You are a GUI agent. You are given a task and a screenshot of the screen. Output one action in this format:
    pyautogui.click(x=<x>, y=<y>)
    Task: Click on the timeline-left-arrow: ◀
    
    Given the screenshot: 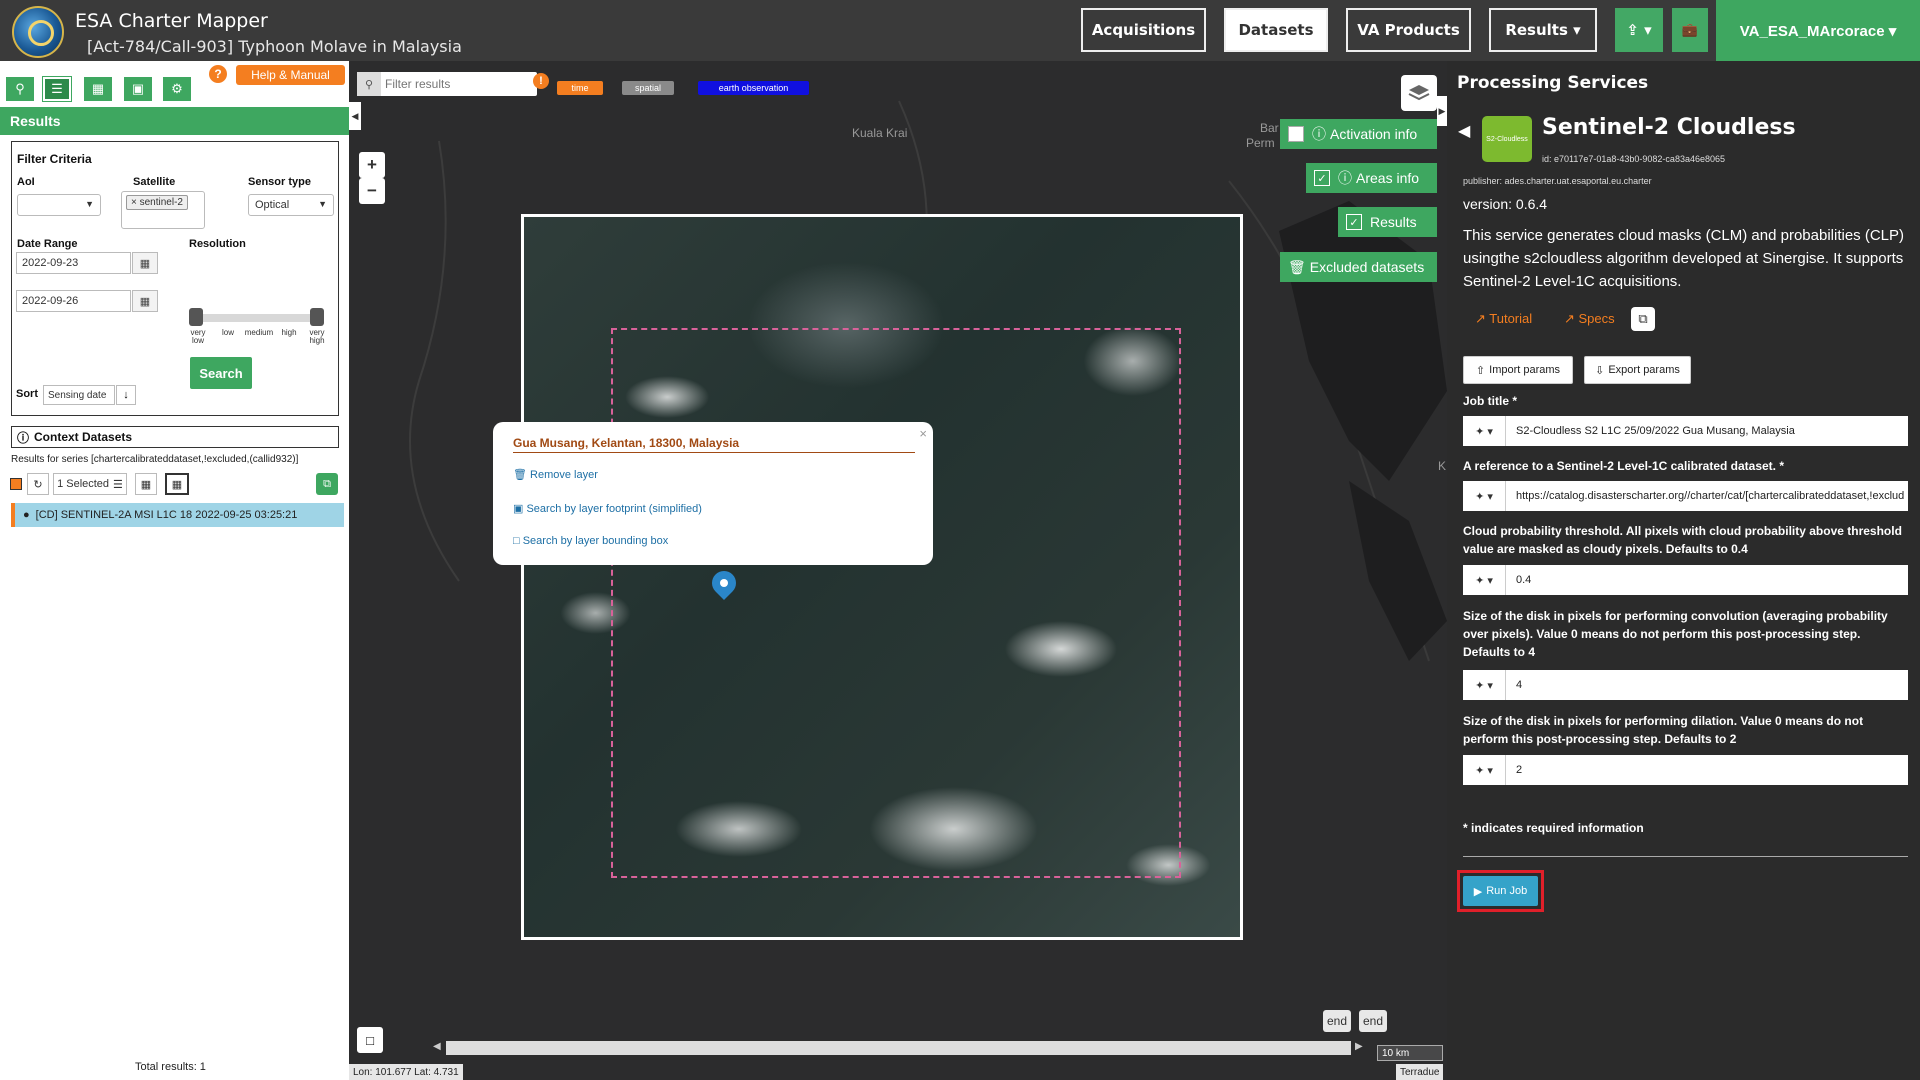 What is the action you would take?
    pyautogui.click(x=437, y=1046)
    